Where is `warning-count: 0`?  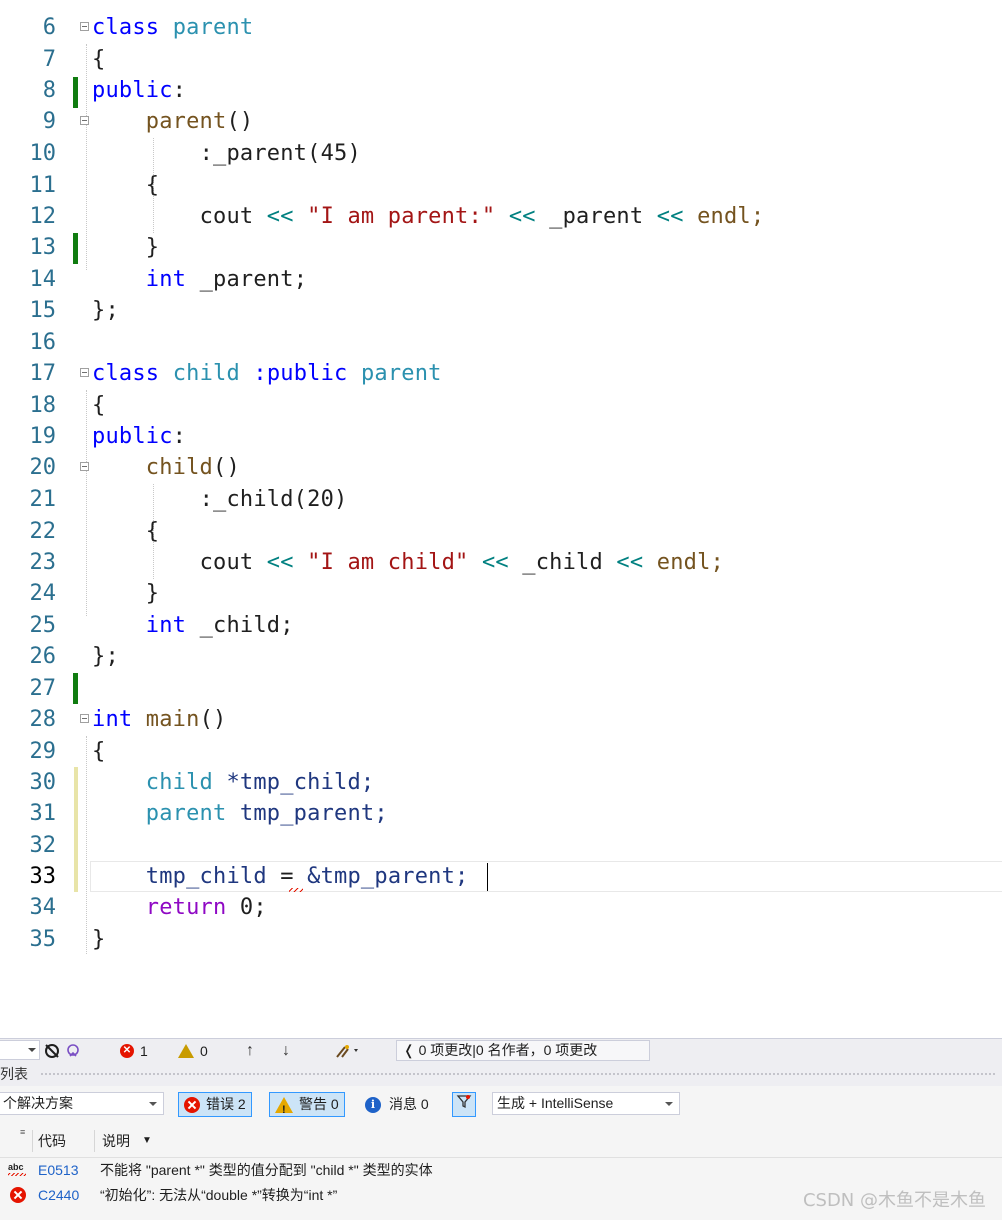 warning-count: 0 is located at coordinates (193, 1051).